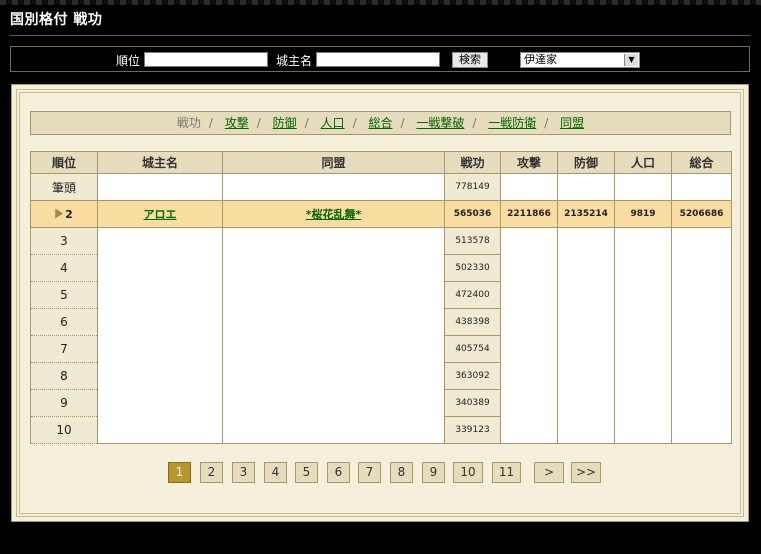 The width and height of the screenshot is (761, 554). I want to click on tab-single-battle-defense: 一戦防衛, so click(512, 123).